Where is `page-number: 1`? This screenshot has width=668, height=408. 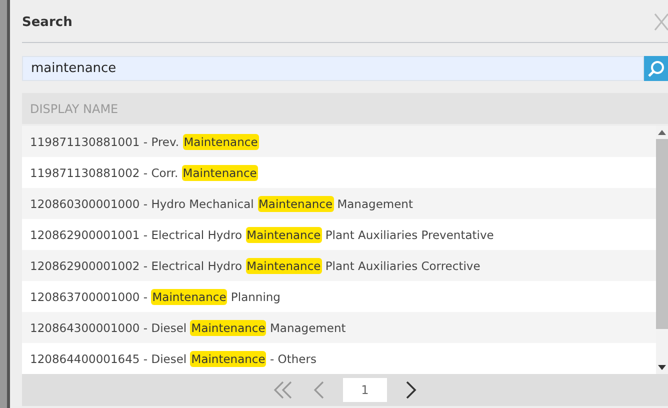
page-number: 1 is located at coordinates (365, 390).